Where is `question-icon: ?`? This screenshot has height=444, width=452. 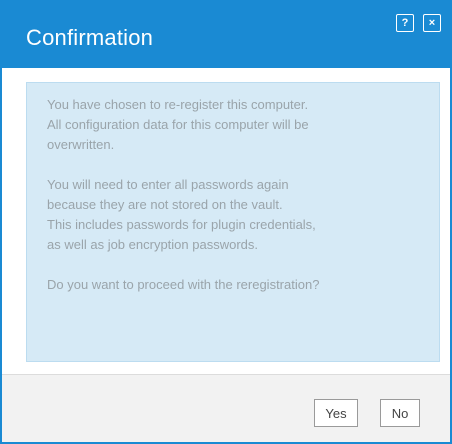 question-icon: ? is located at coordinates (405, 23).